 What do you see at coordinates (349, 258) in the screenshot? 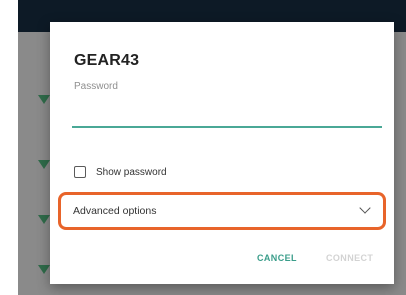
I see `connect-button: CONNECT` at bounding box center [349, 258].